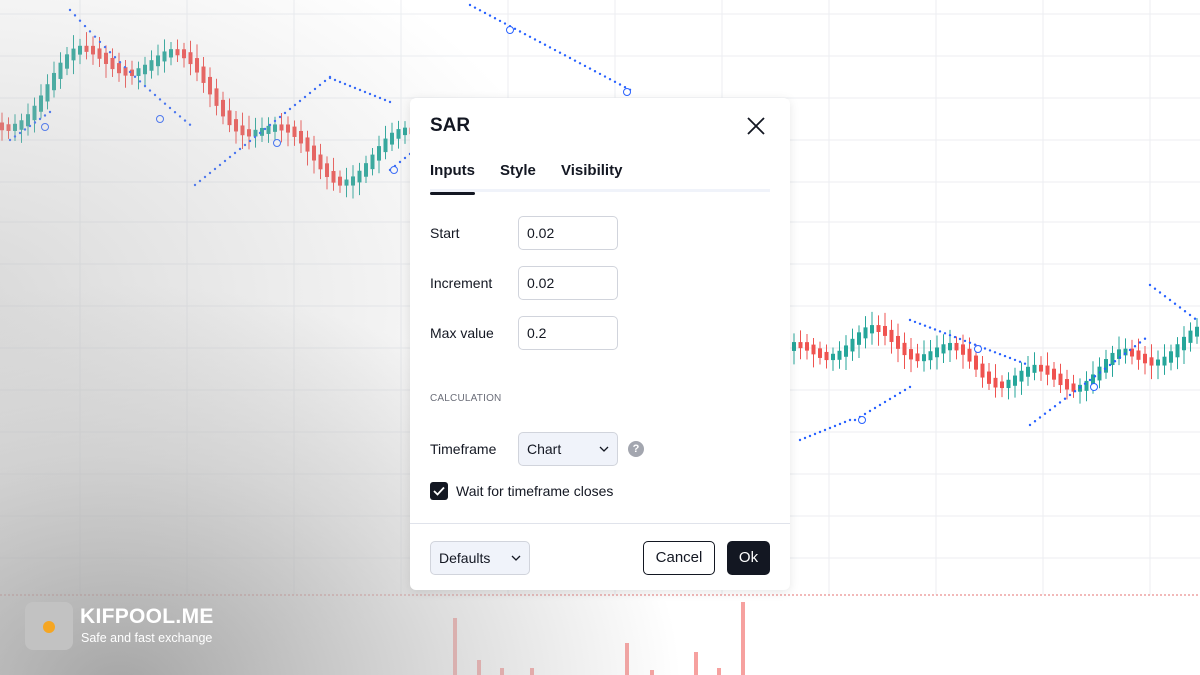 The image size is (1200, 675). Describe the element at coordinates (452, 178) in the screenshot. I see `tab-inputs: Inputs` at that location.